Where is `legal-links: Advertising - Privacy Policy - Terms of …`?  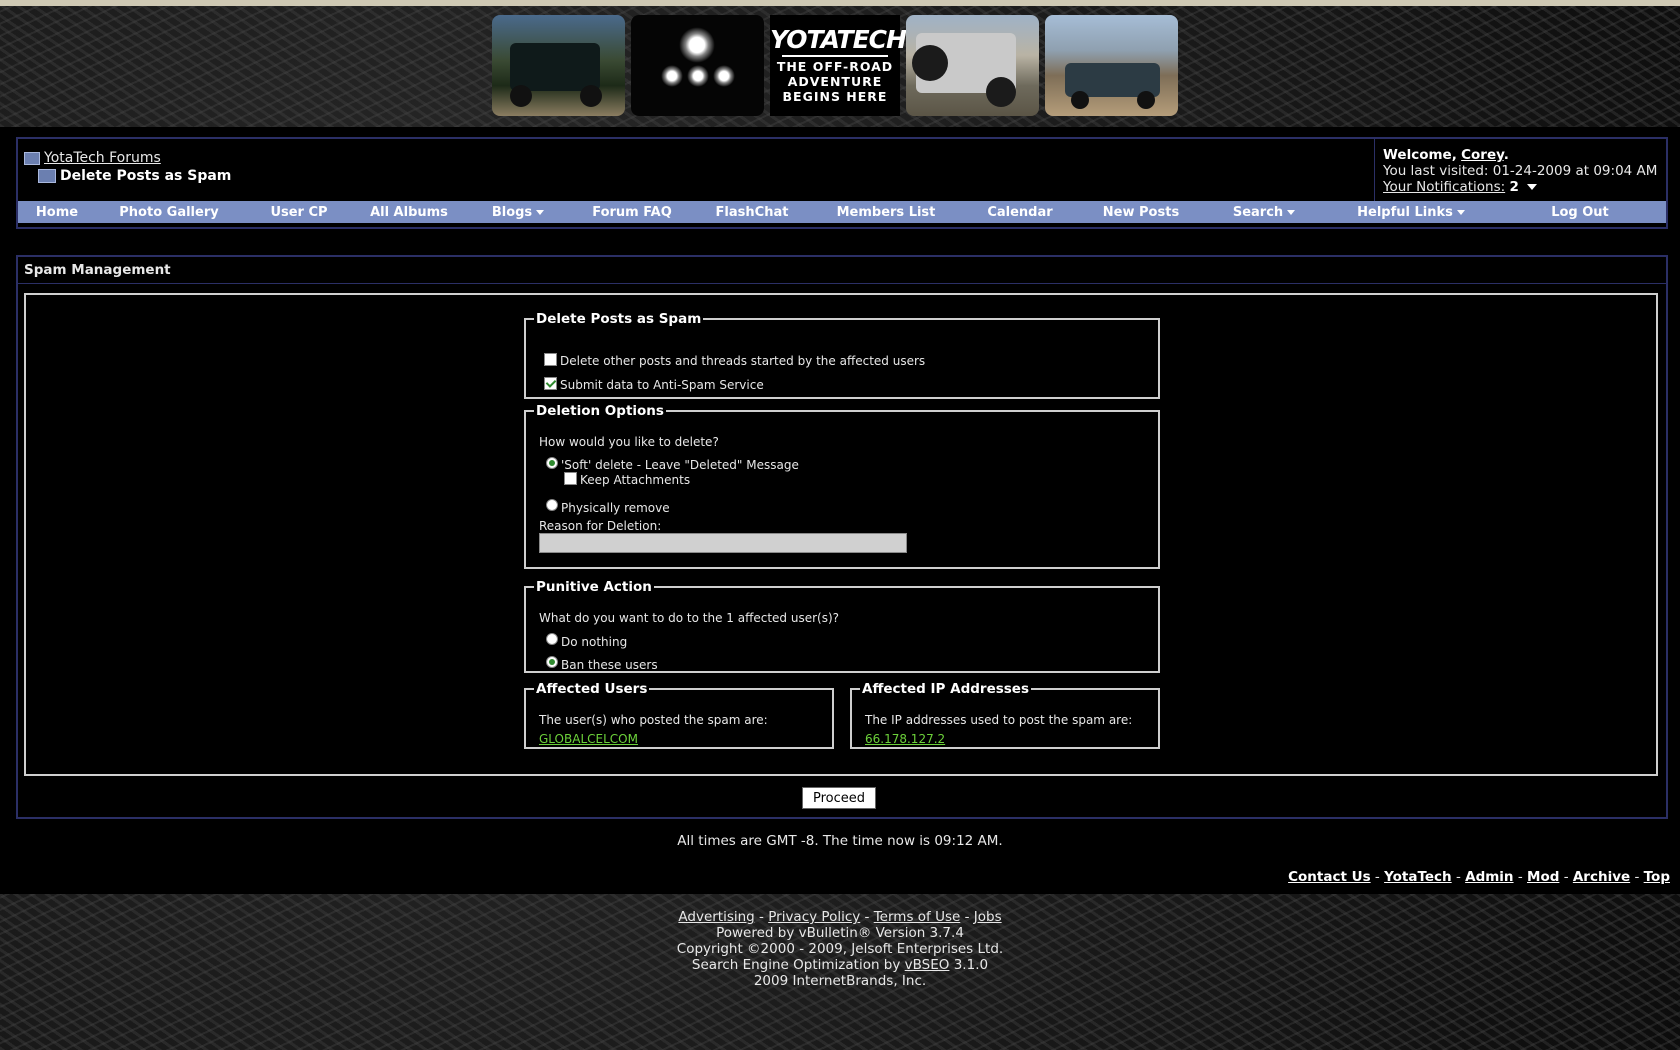
legal-links: Advertising - Privacy Policy - Terms of … is located at coordinates (840, 917).